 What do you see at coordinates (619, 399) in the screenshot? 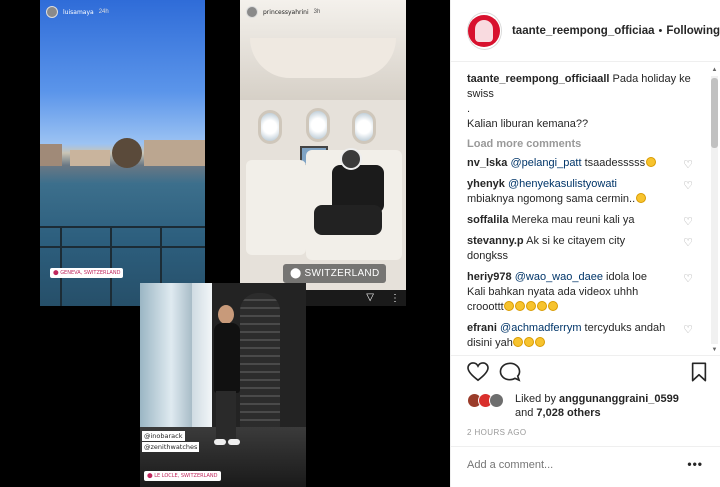
I see `liker-username: anggunanggraini_0599` at bounding box center [619, 399].